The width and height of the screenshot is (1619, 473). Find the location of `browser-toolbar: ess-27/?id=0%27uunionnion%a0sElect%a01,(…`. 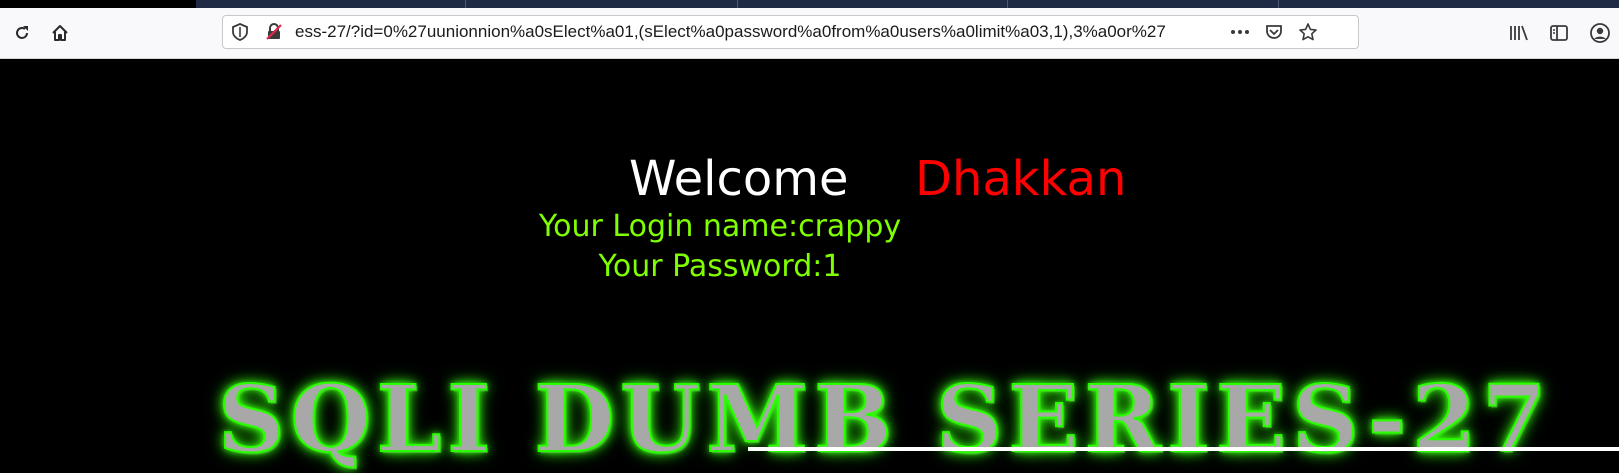

browser-toolbar: ess-27/?id=0%27uunionnion%a0sElect%a01,(… is located at coordinates (809, 33).